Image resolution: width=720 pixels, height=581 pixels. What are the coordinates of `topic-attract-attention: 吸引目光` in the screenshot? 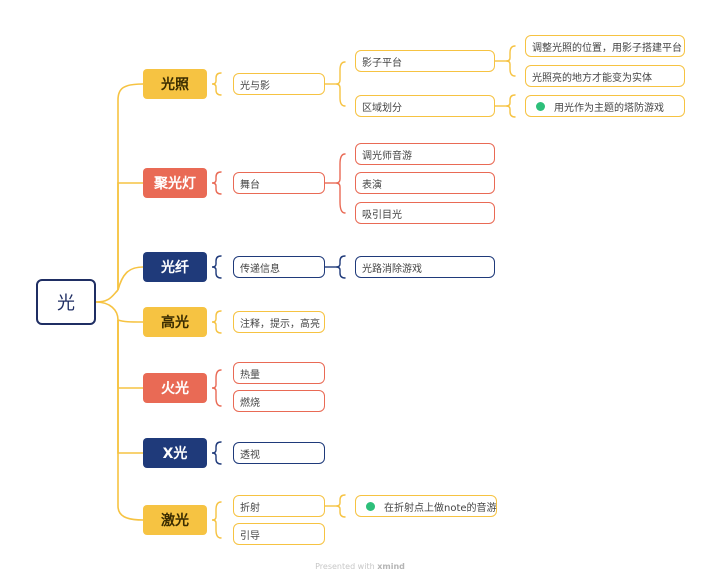 It's located at (425, 213).